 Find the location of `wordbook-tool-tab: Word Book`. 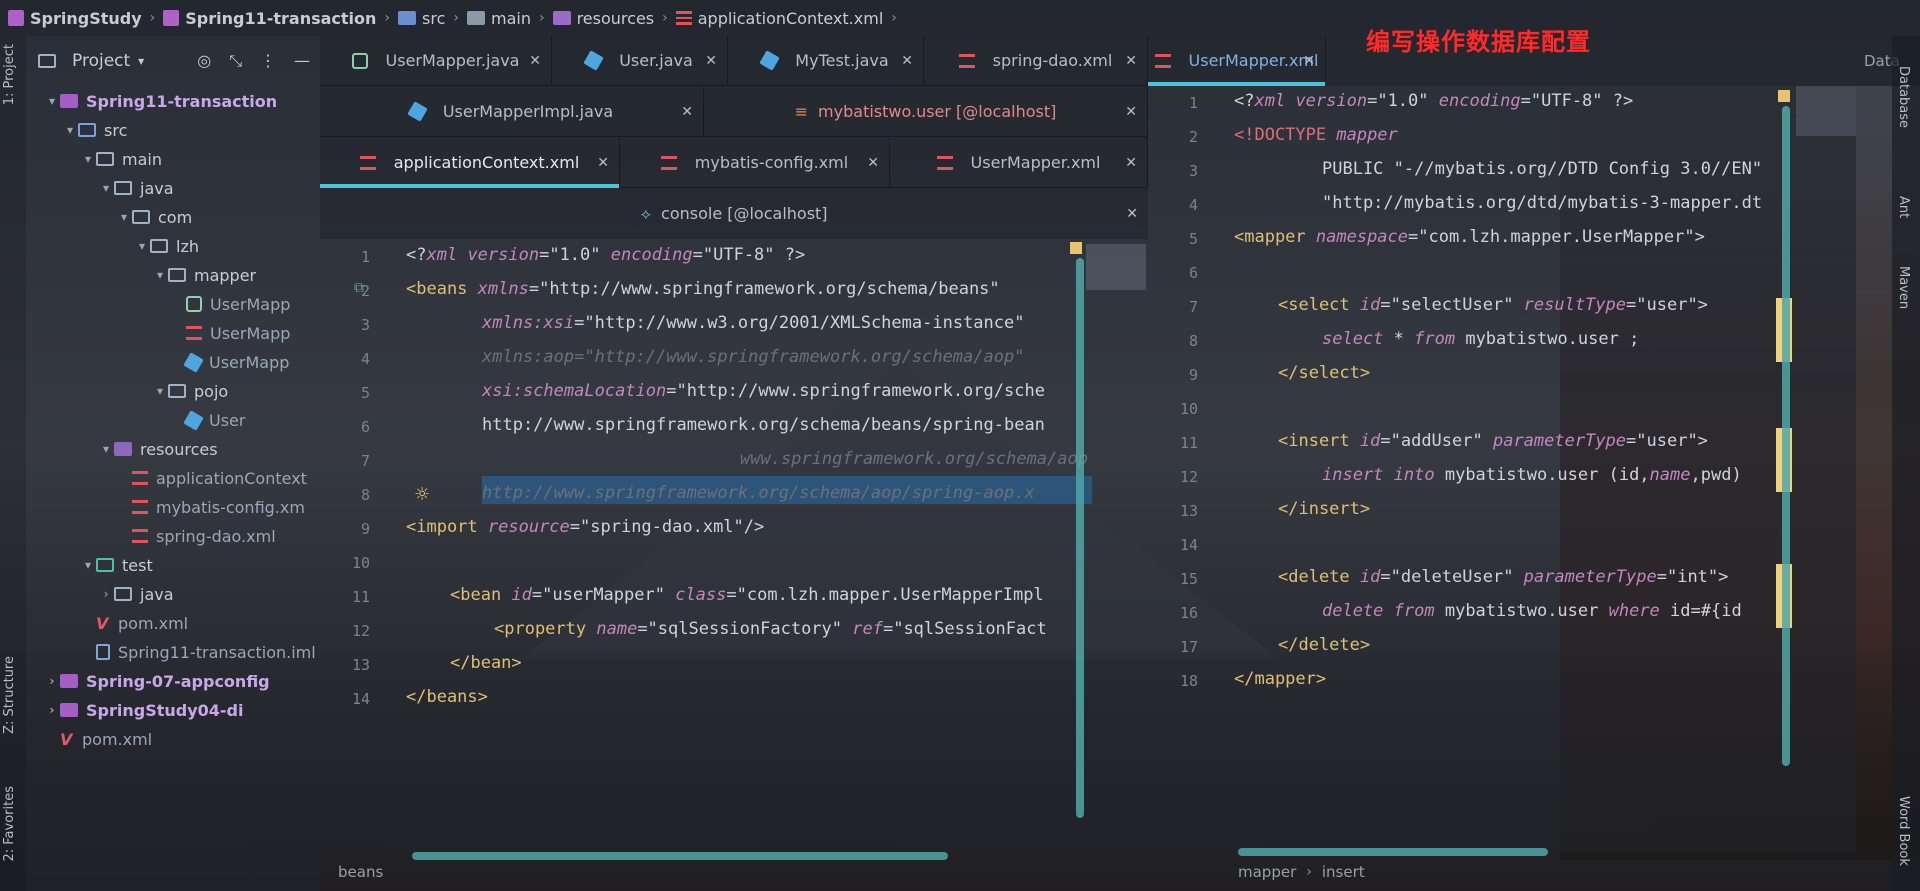

wordbook-tool-tab: Word Book is located at coordinates (1903, 831).